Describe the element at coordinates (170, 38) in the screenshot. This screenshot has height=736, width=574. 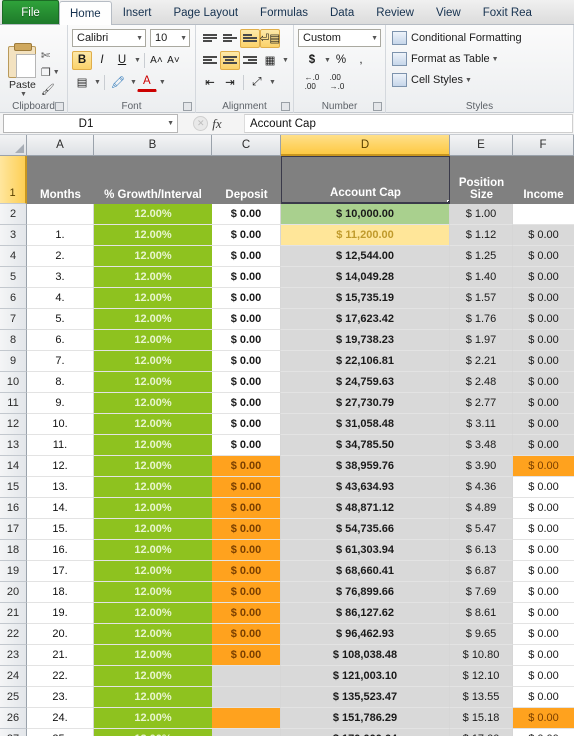
I see `font-size-combo: 10 ▼` at that location.